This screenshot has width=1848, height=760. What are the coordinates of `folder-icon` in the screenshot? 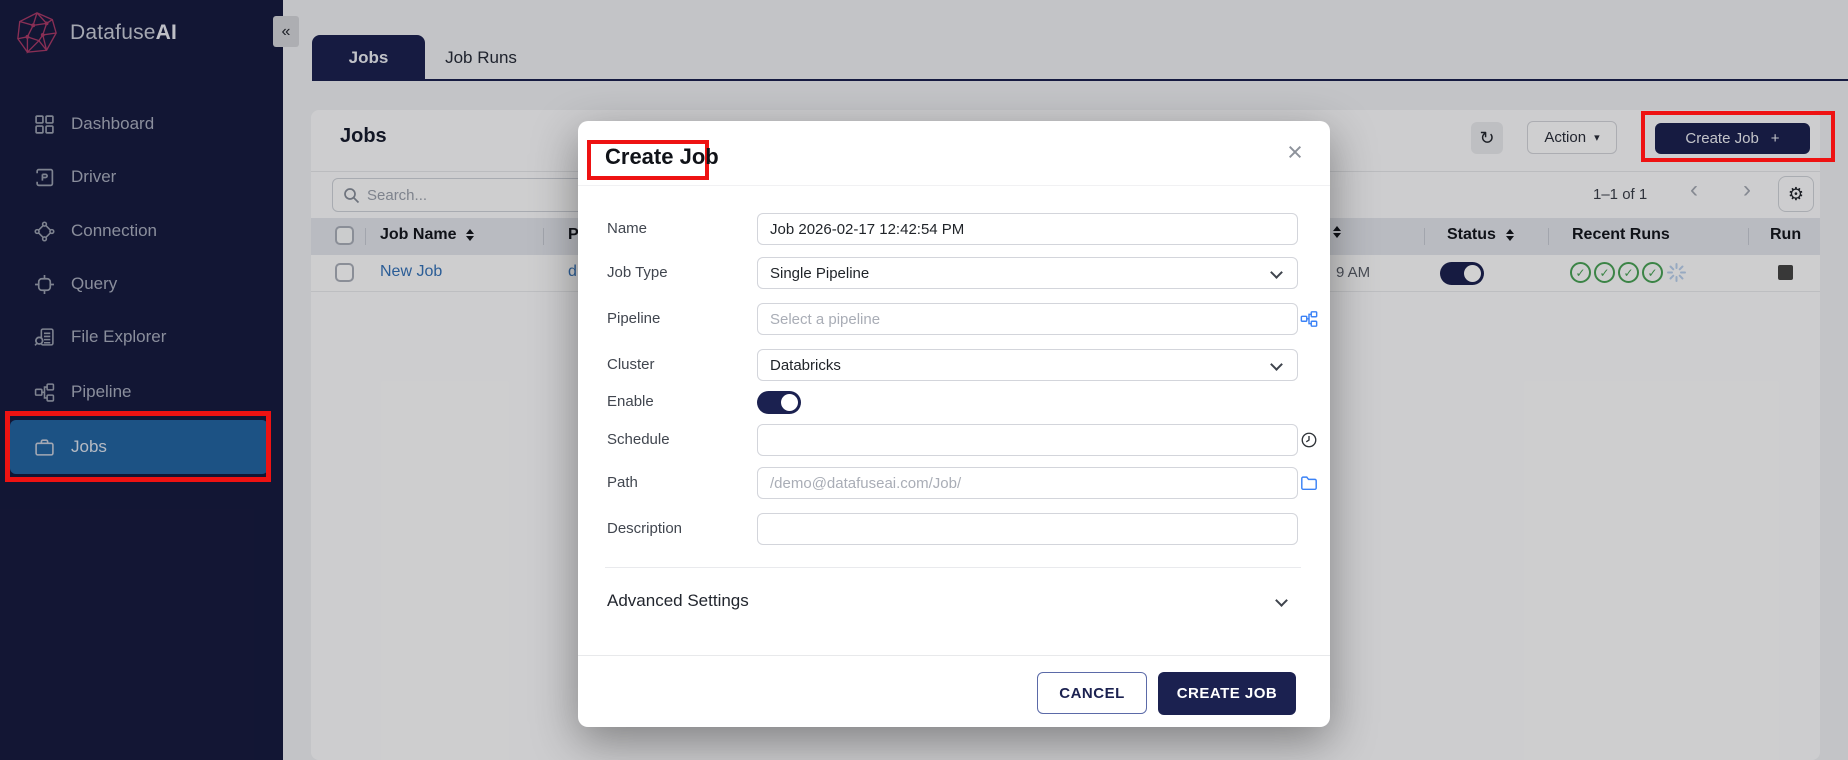 It's located at (1309, 483).